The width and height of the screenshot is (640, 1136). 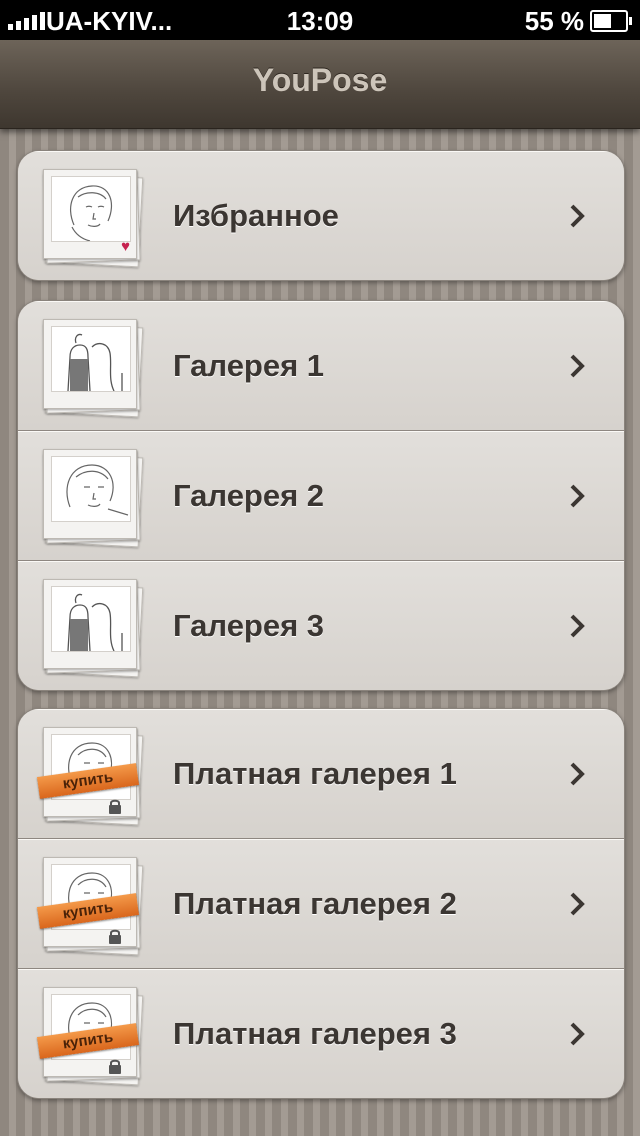 I want to click on list-item-gallery-2: Галерея 2, so click(x=321, y=496).